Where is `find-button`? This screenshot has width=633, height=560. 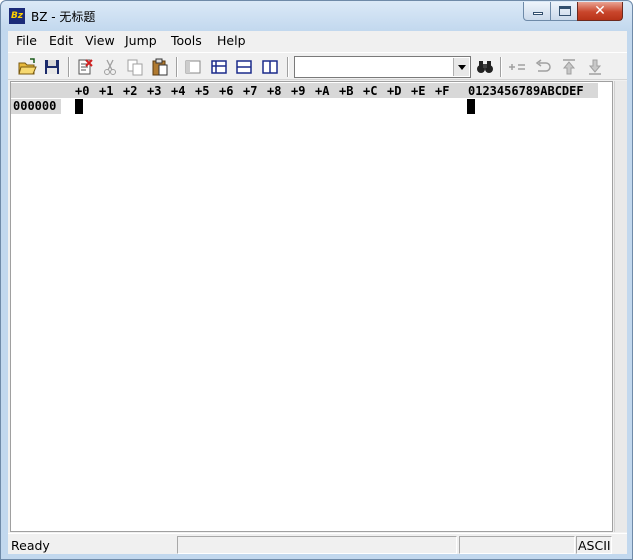
find-button is located at coordinates (485, 67).